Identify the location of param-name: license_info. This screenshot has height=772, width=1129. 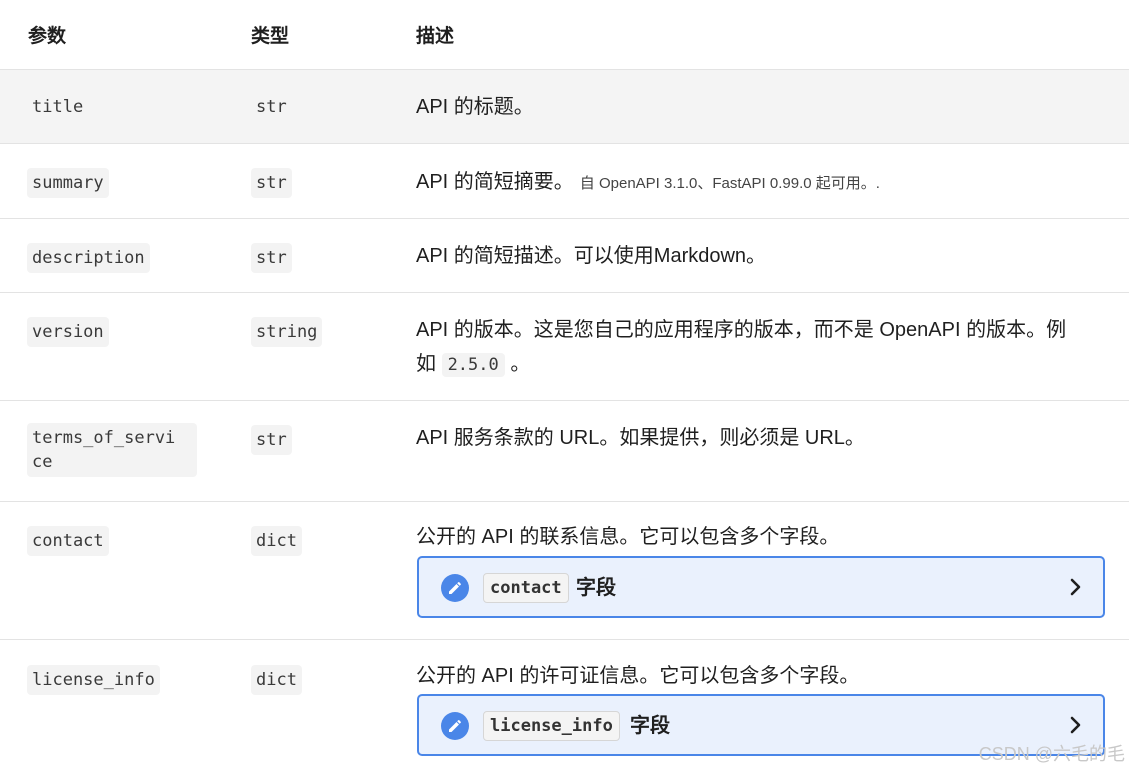
(93, 680).